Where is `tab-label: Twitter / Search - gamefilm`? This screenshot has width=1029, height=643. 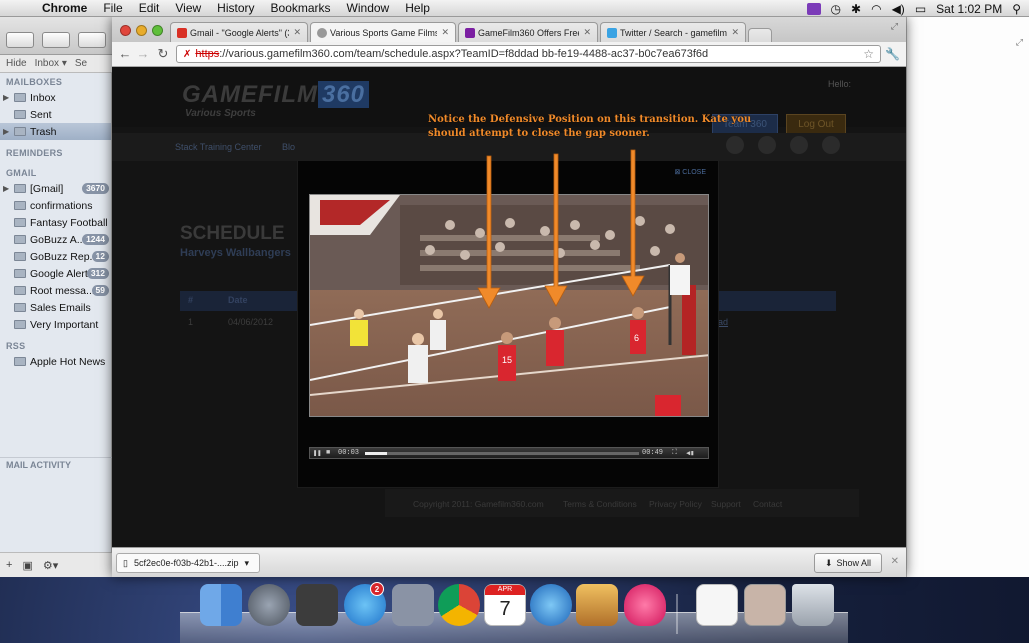
tab-label: Twitter / Search - gamefilm is located at coordinates (674, 32).